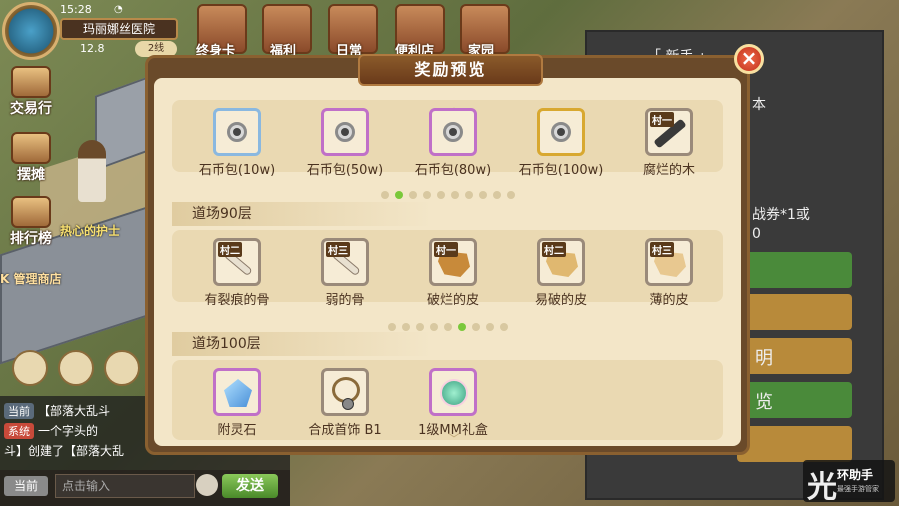 The image size is (899, 506). I want to click on watermark-title: 环助手, so click(855, 475).